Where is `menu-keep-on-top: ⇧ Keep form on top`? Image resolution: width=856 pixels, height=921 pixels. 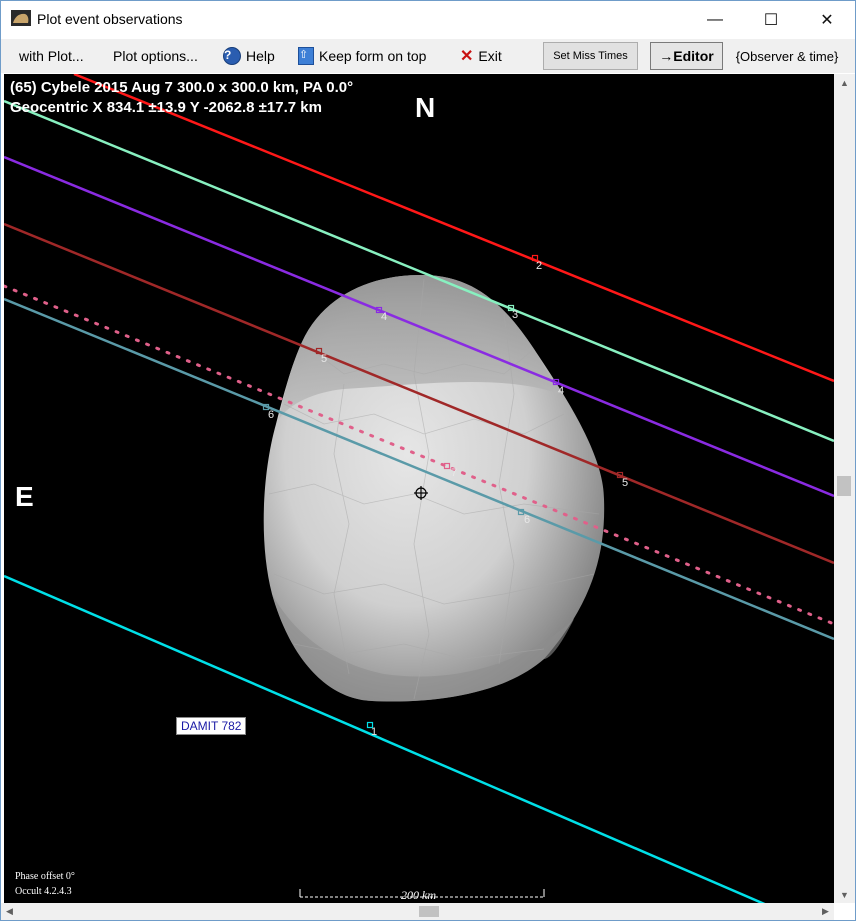
menu-keep-on-top: ⇧ Keep form on top is located at coordinates (362, 56).